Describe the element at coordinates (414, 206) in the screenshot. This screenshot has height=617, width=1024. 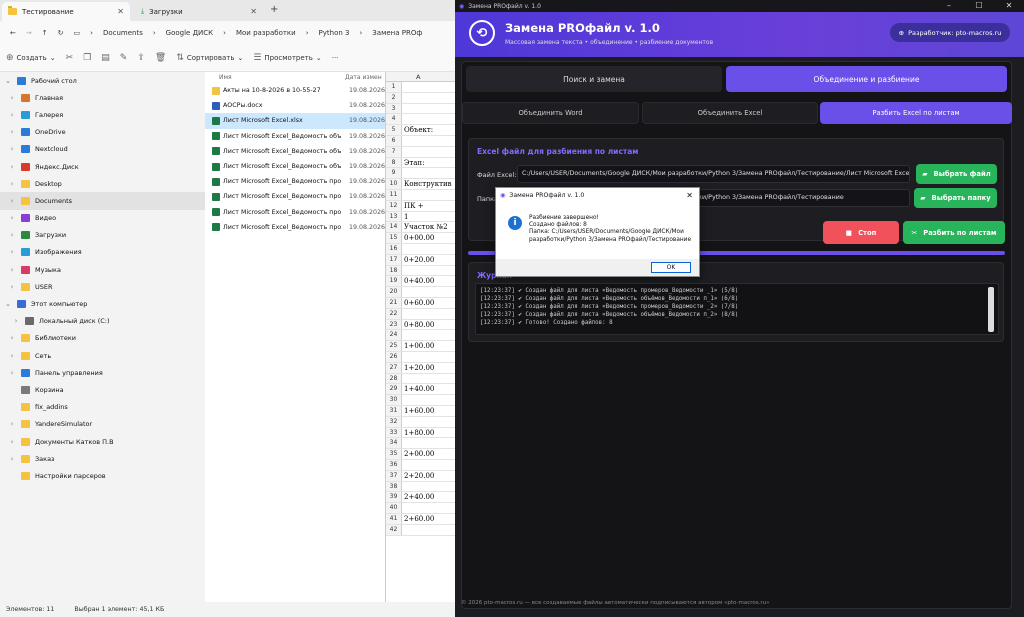
I see `sheet-cell: ПК +` at that location.